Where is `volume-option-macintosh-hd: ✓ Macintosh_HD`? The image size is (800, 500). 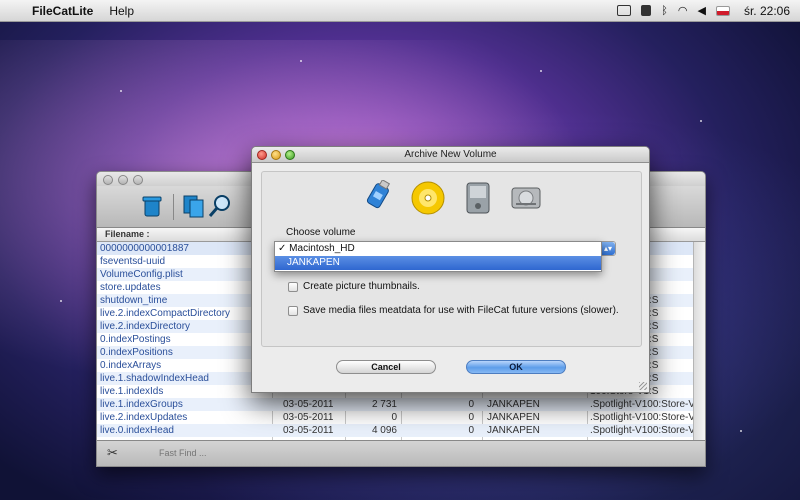
volume-option-macintosh-hd: ✓ Macintosh_HD is located at coordinates (438, 249).